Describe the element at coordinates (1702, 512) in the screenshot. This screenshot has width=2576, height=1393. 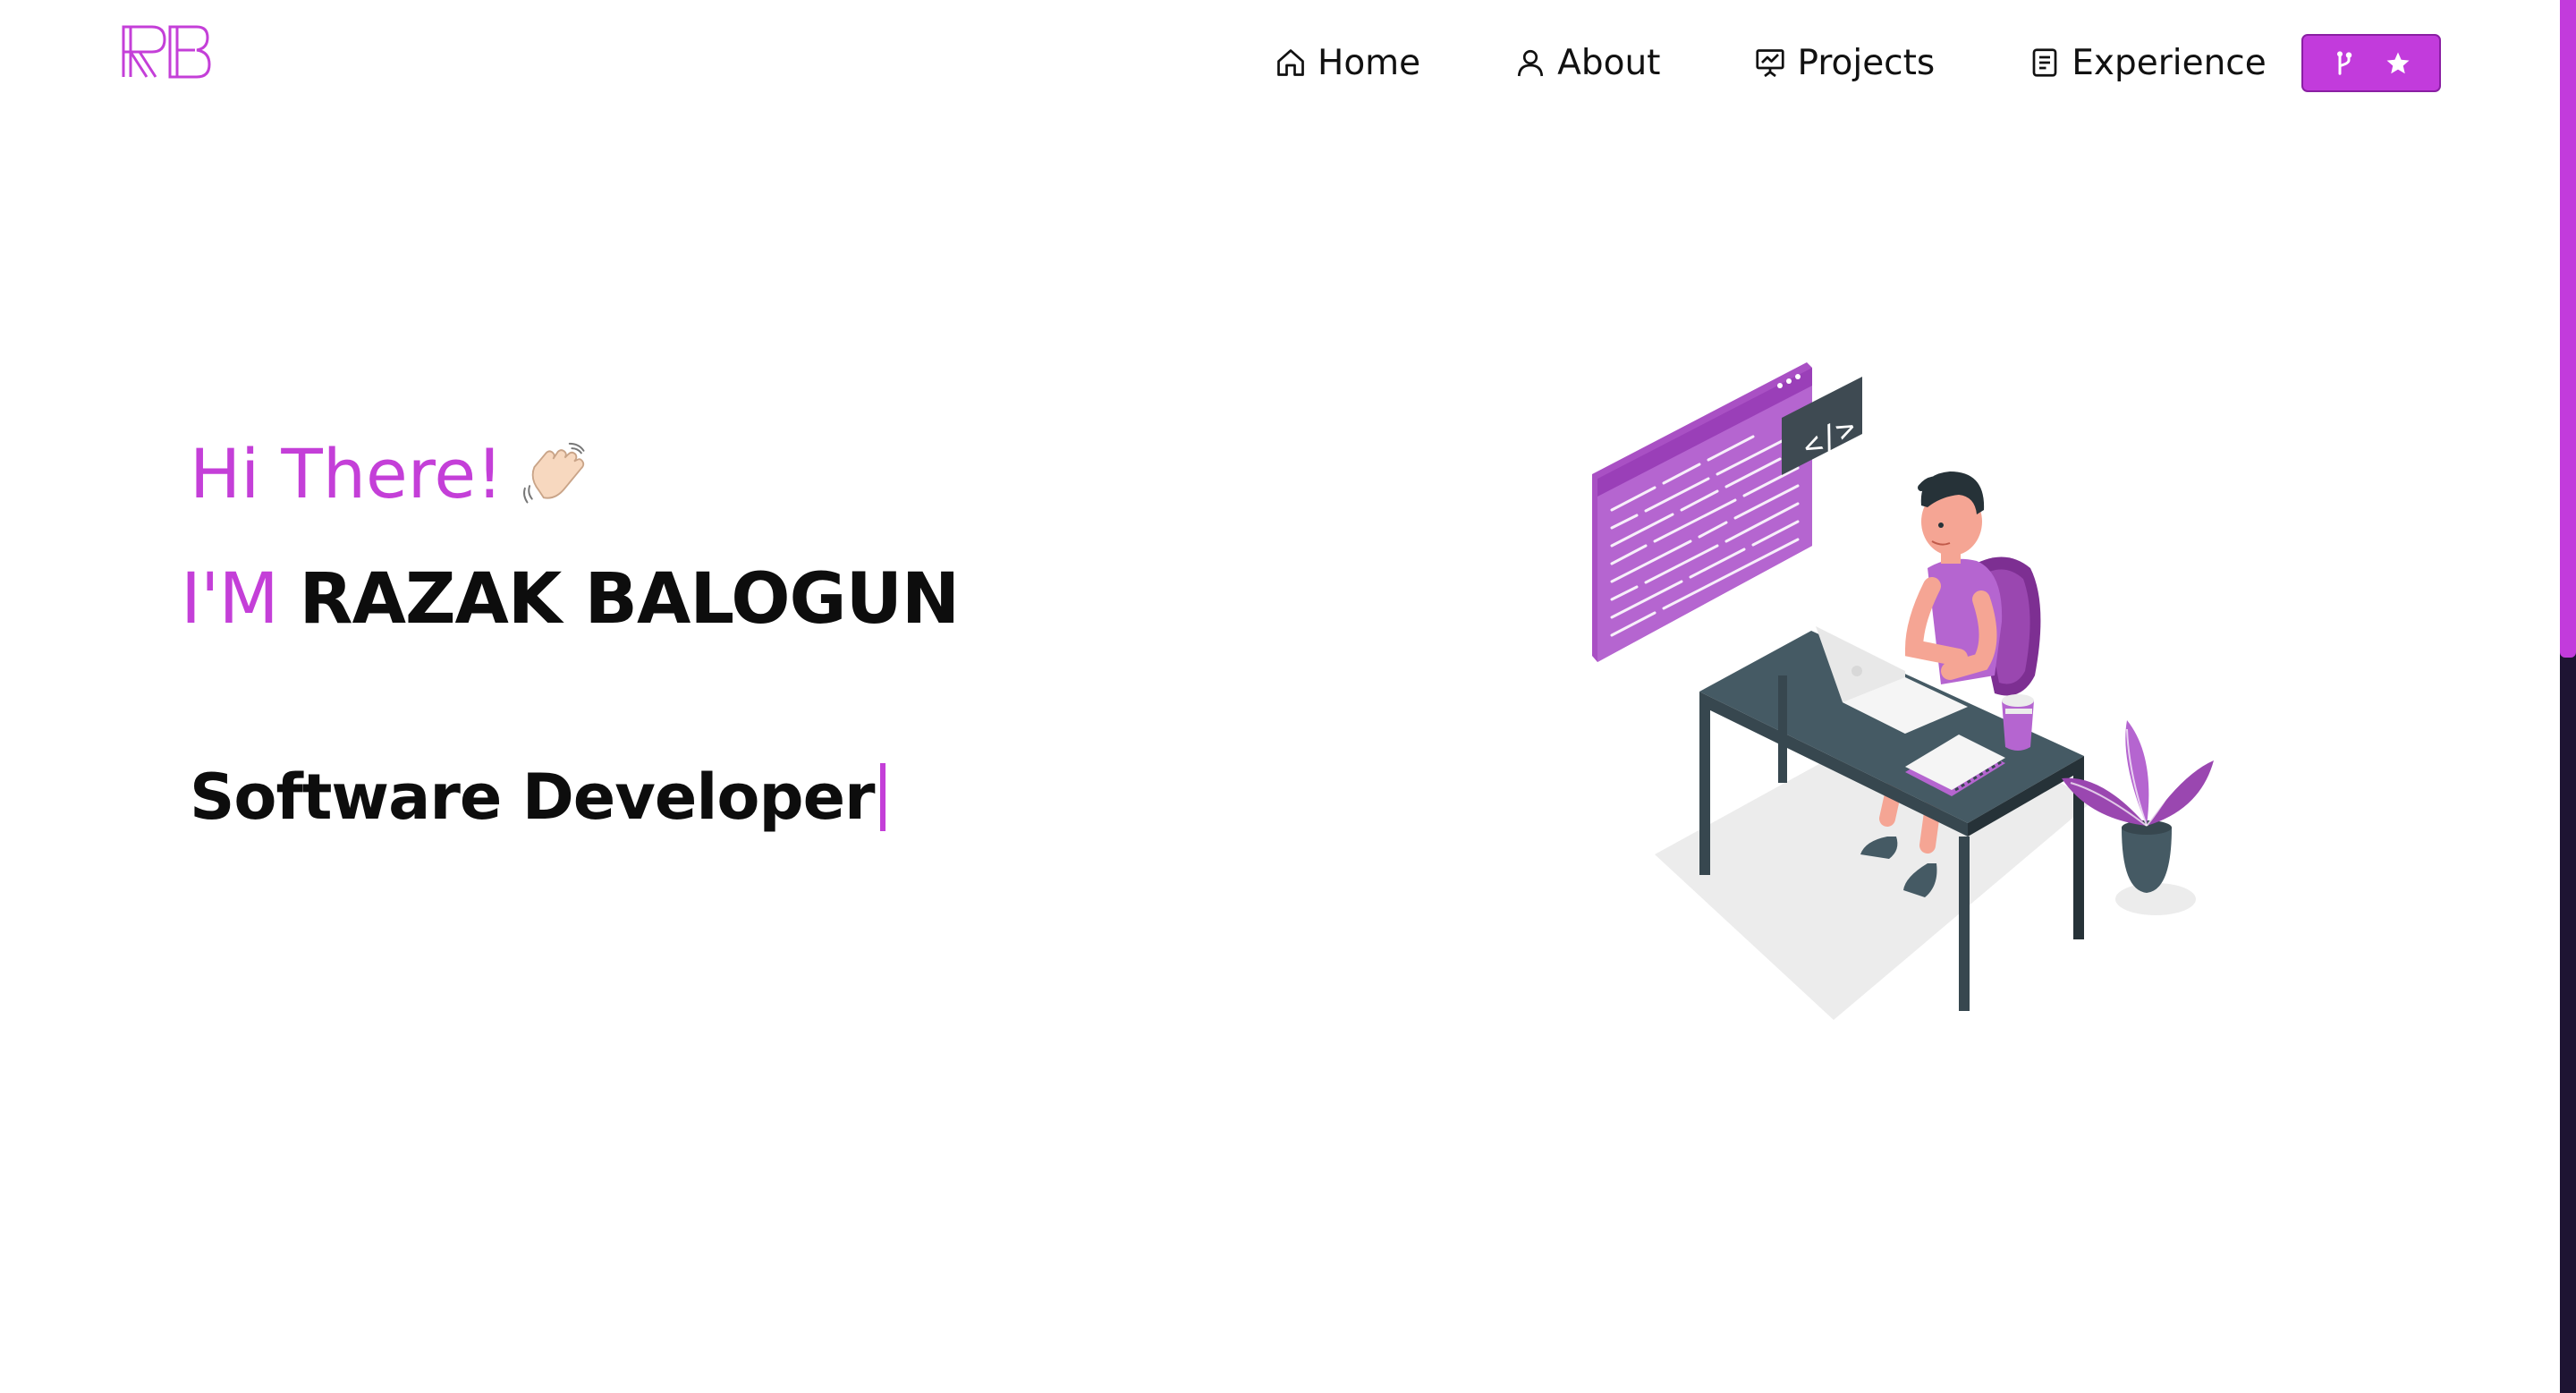
I see `code-window` at that location.